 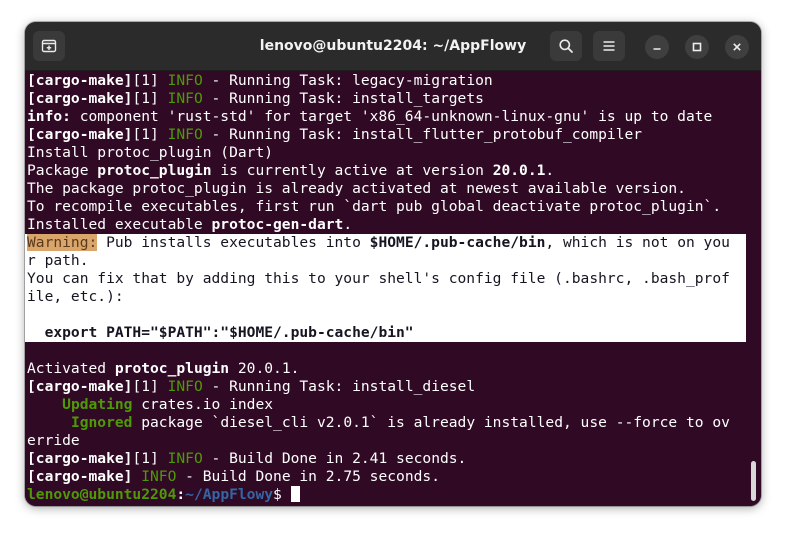 I want to click on menu-button, so click(x=609, y=46).